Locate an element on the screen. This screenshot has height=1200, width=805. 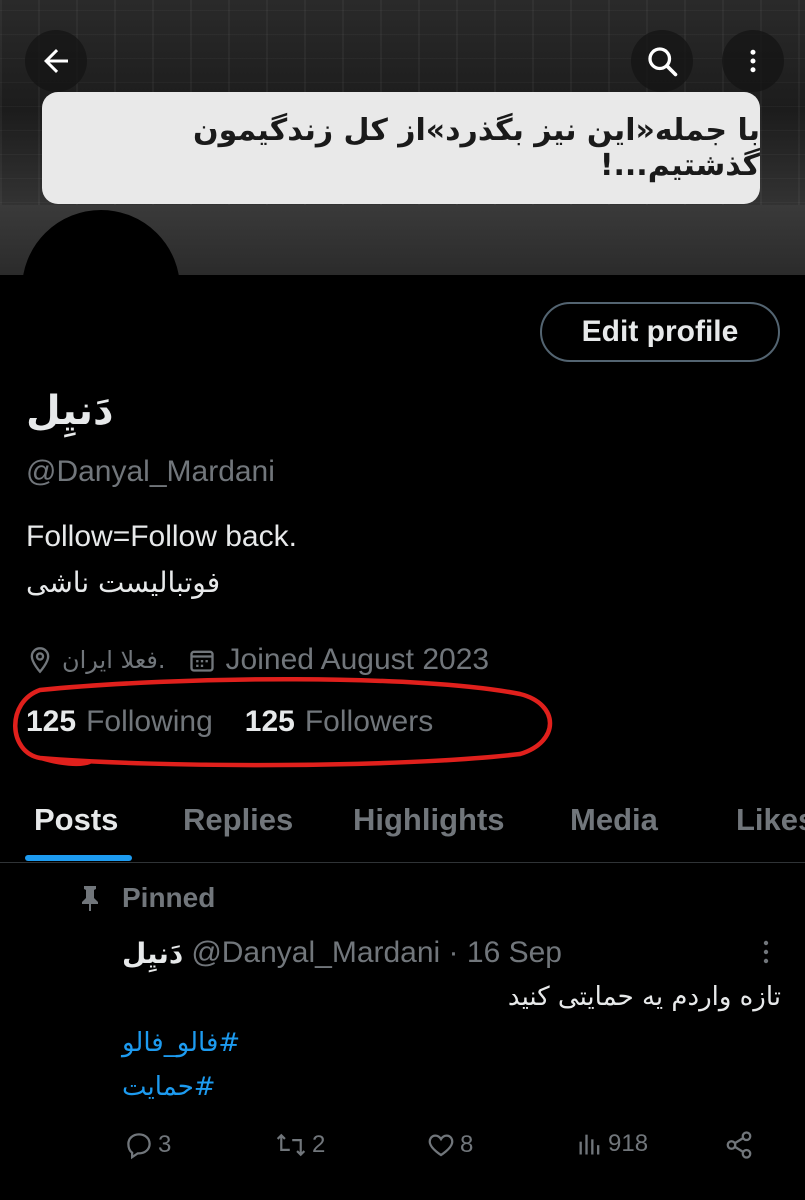
views-button: 918 is located at coordinates (612, 1144).